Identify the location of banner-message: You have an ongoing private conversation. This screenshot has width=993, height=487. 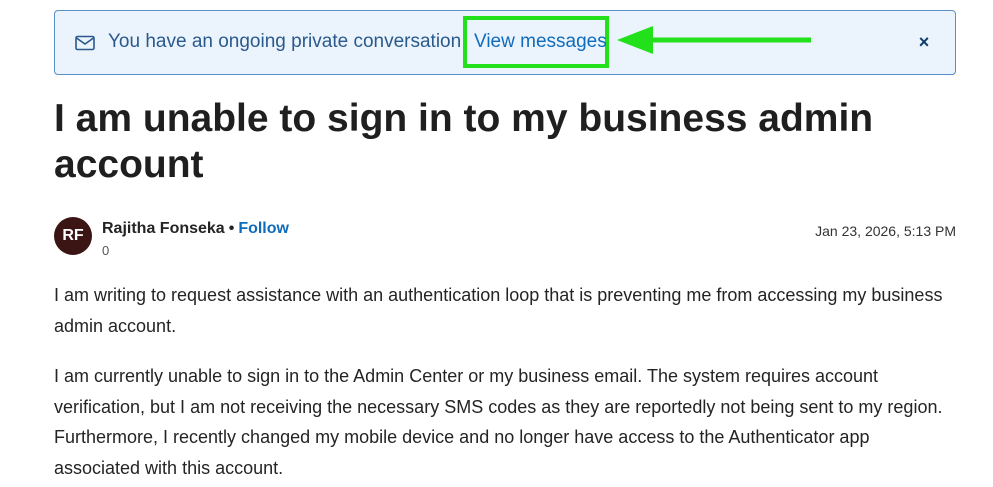
(285, 41).